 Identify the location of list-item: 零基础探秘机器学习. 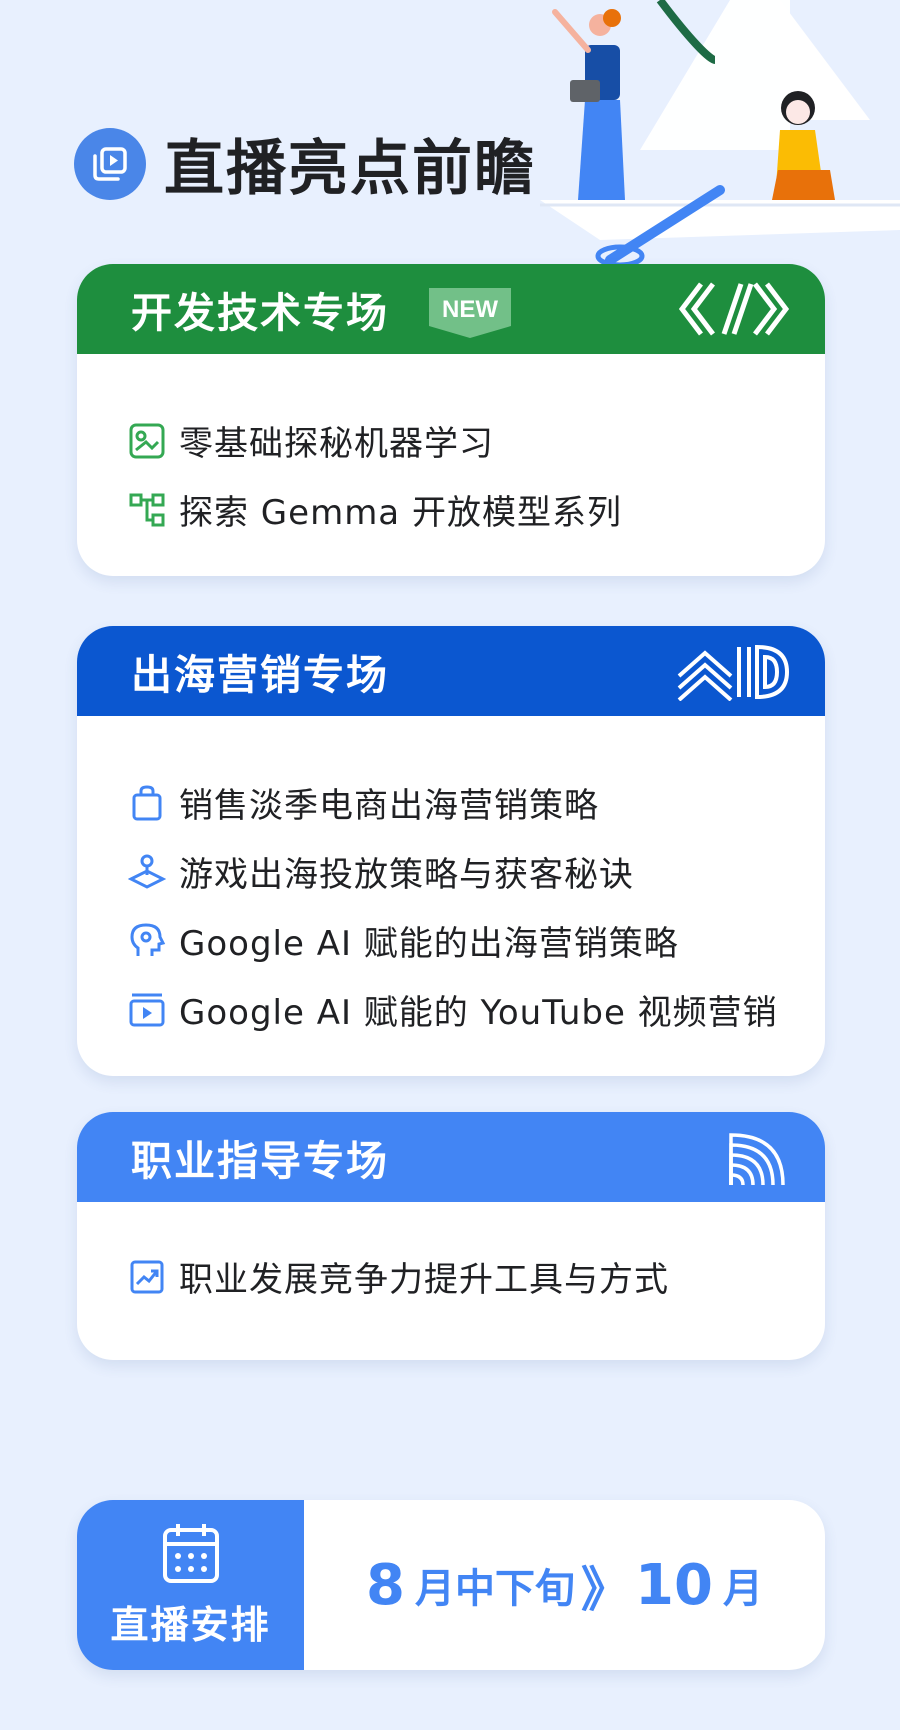
(476, 440).